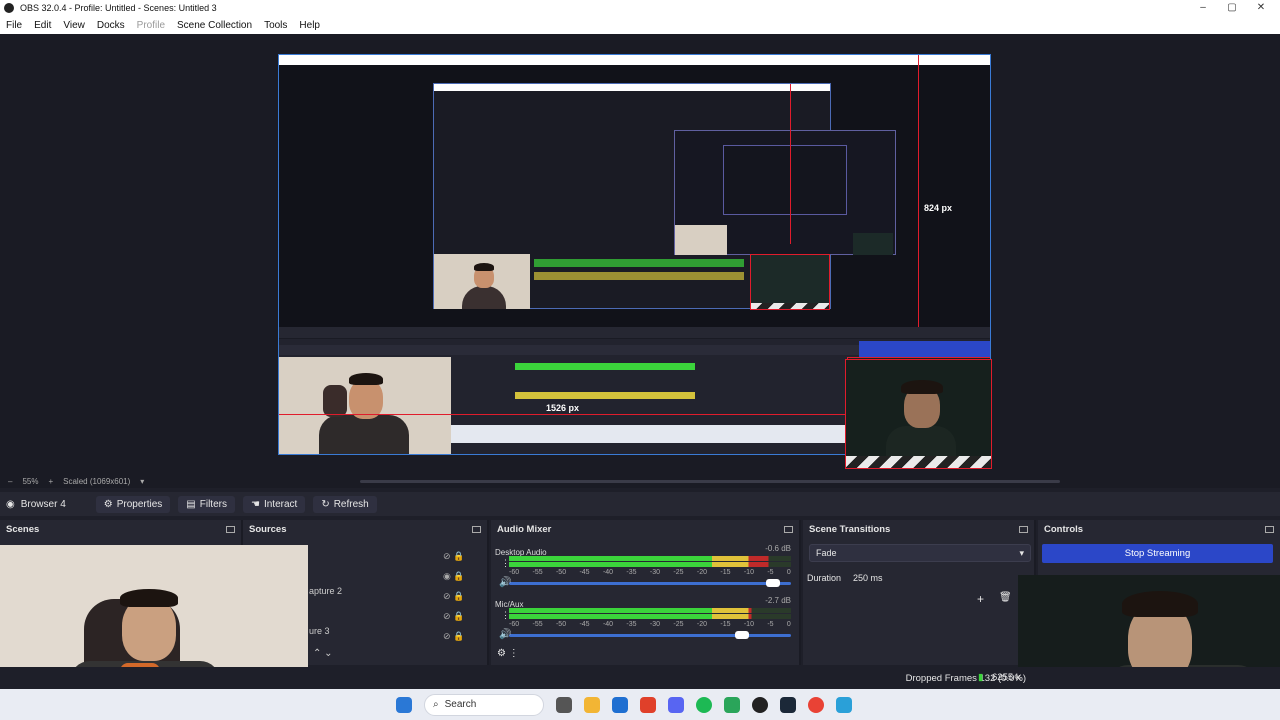  What do you see at coordinates (1232, 8) in the screenshot?
I see `maximize-button: ▢` at bounding box center [1232, 8].